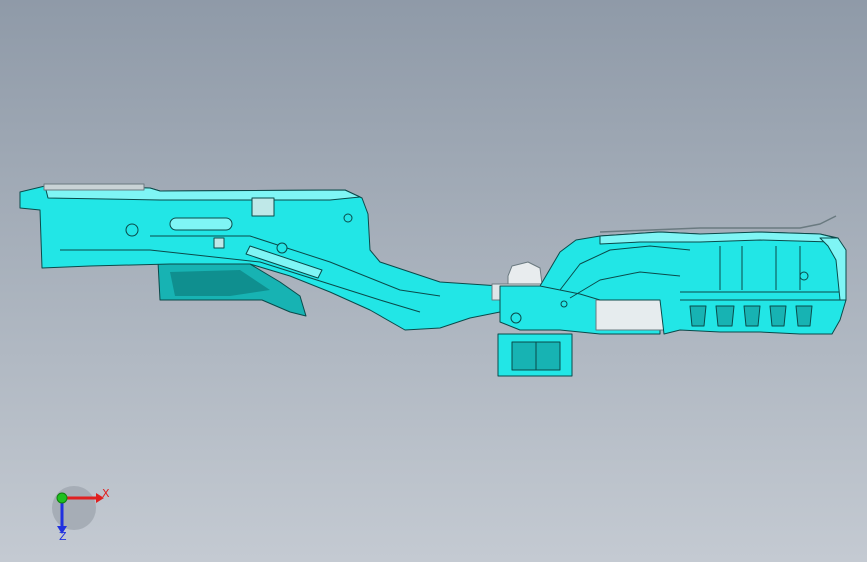 The height and width of the screenshot is (562, 867). I want to click on orientation-triad: X Z, so click(80, 513).